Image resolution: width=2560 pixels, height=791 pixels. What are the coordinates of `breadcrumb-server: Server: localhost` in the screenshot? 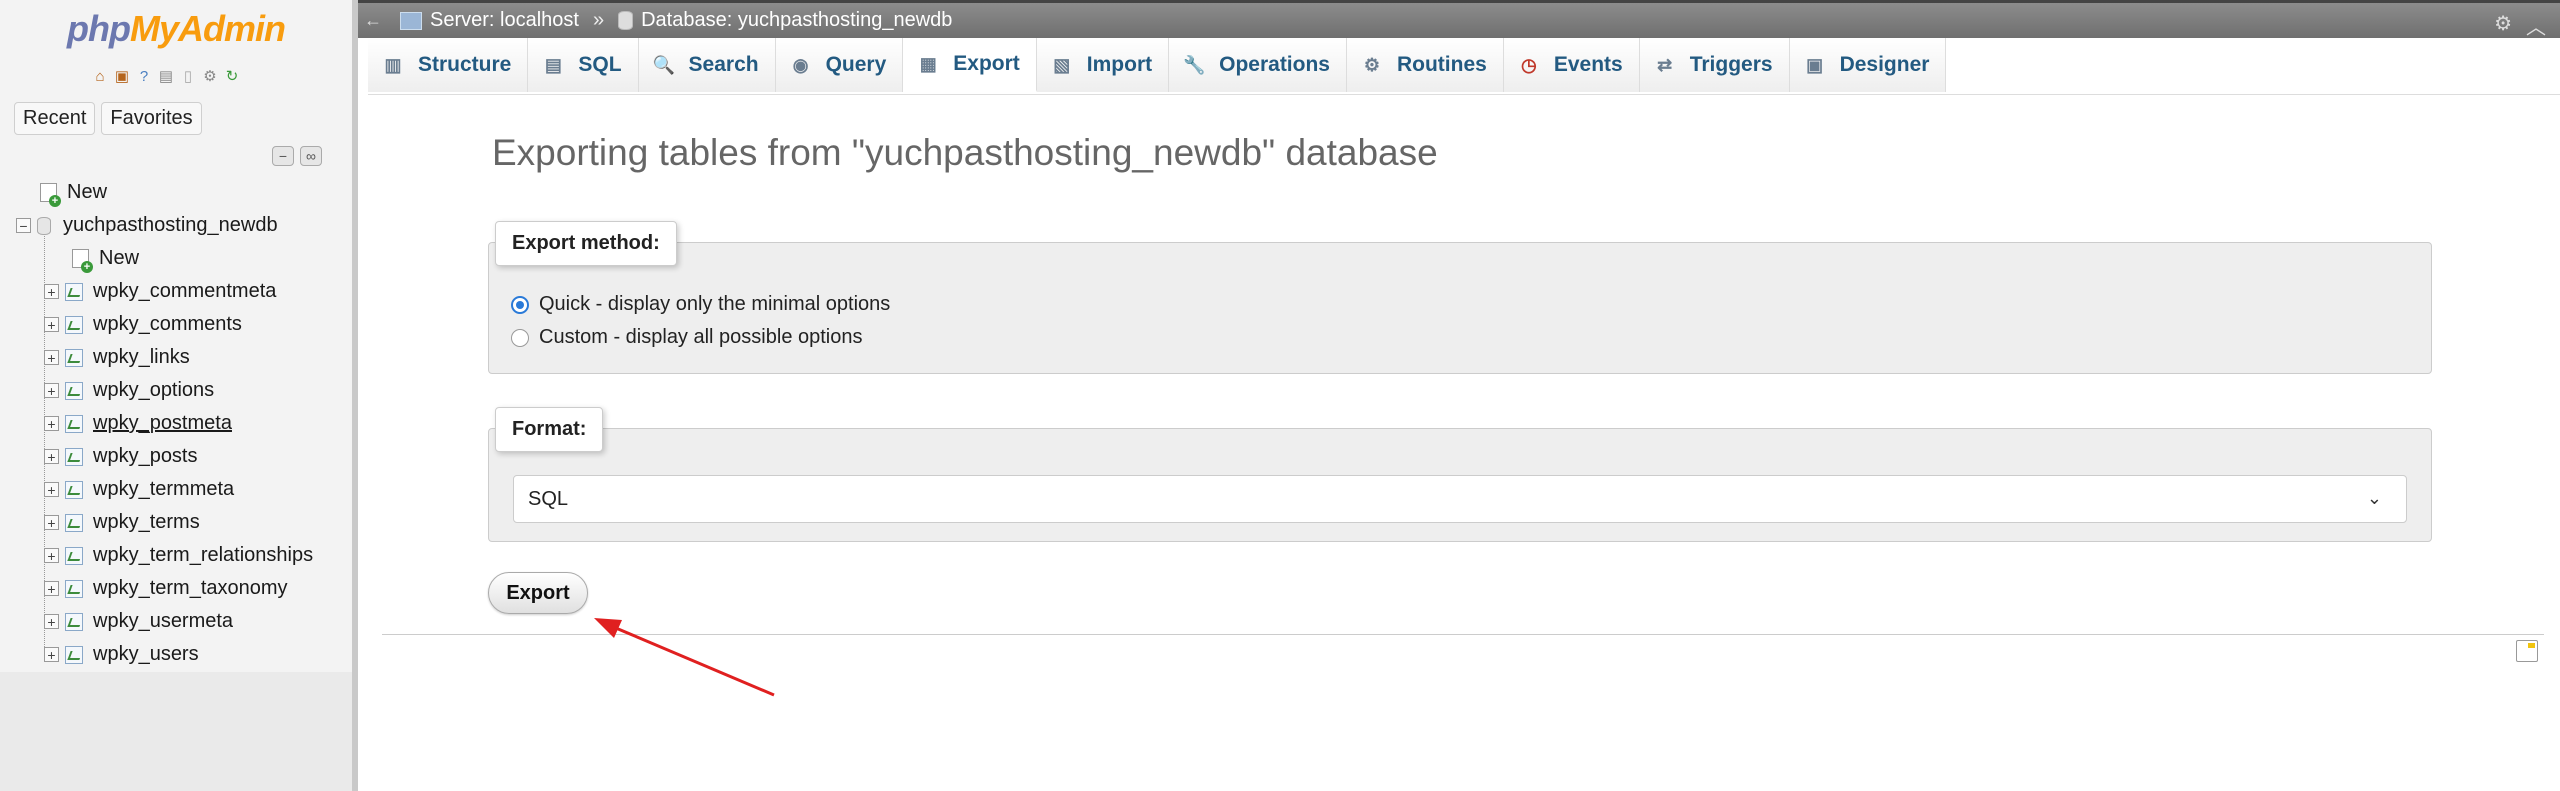 It's located at (489, 20).